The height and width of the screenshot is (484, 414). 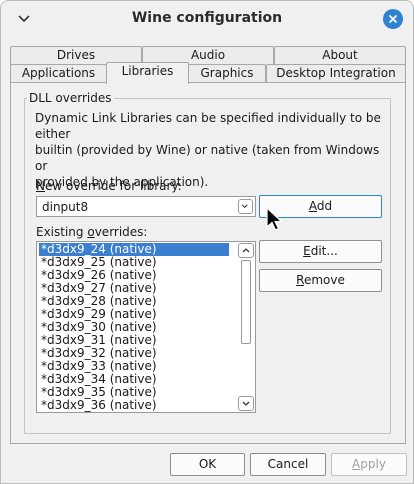 I want to click on mouse-pointer-icon, so click(x=275, y=219).